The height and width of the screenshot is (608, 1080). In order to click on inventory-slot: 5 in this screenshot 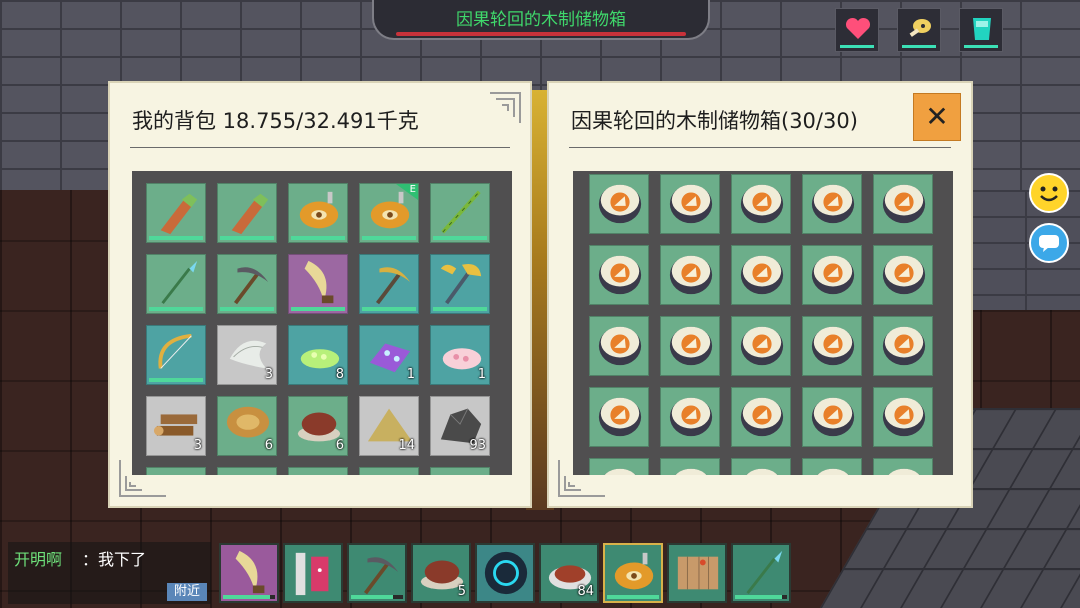, I will do `click(441, 573)`.